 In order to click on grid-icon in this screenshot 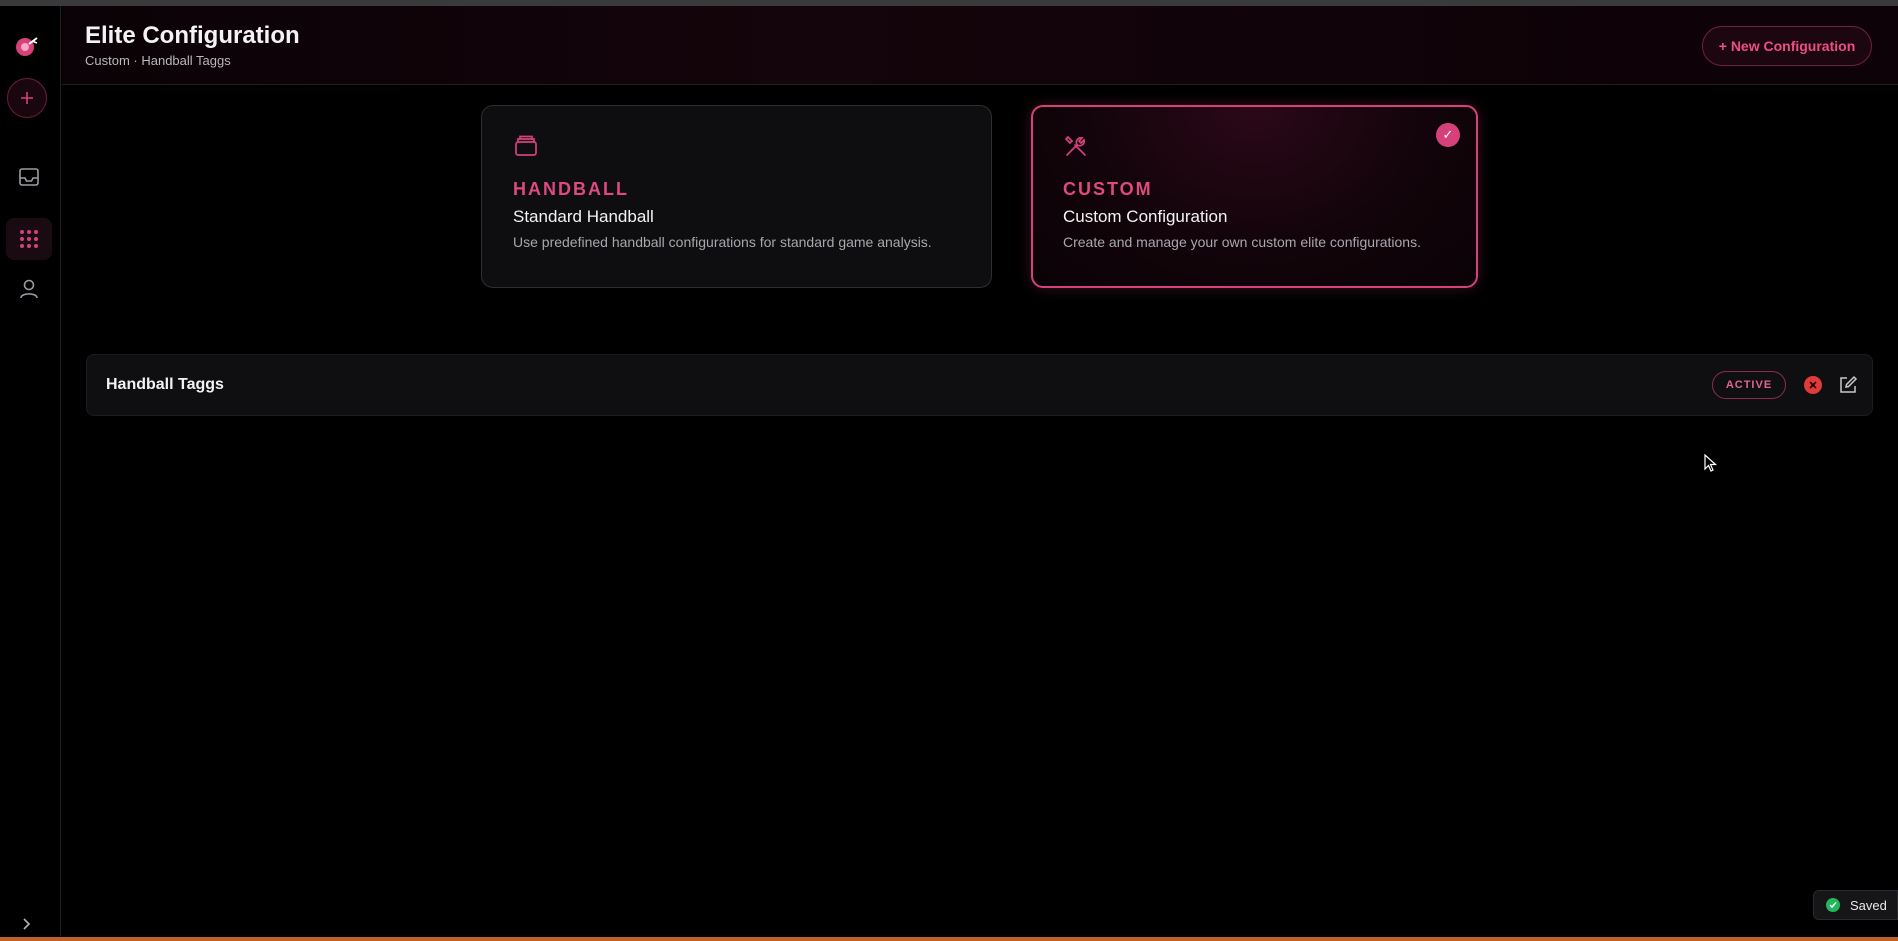, I will do `click(29, 239)`.